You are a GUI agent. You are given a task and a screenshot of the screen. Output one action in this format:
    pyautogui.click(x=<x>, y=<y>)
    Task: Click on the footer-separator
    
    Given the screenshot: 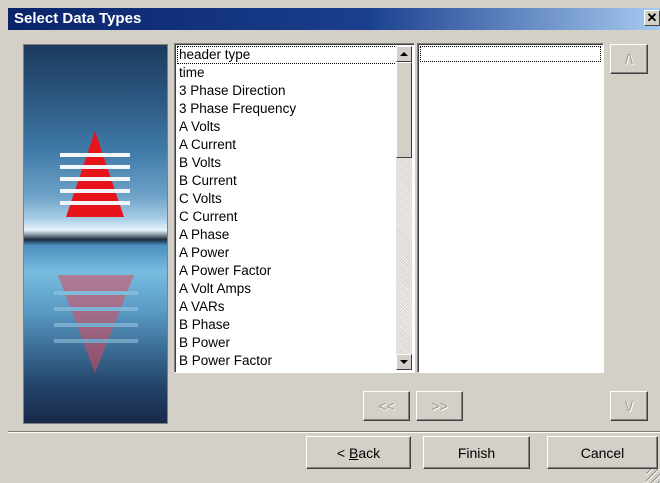 What is the action you would take?
    pyautogui.click(x=334, y=432)
    